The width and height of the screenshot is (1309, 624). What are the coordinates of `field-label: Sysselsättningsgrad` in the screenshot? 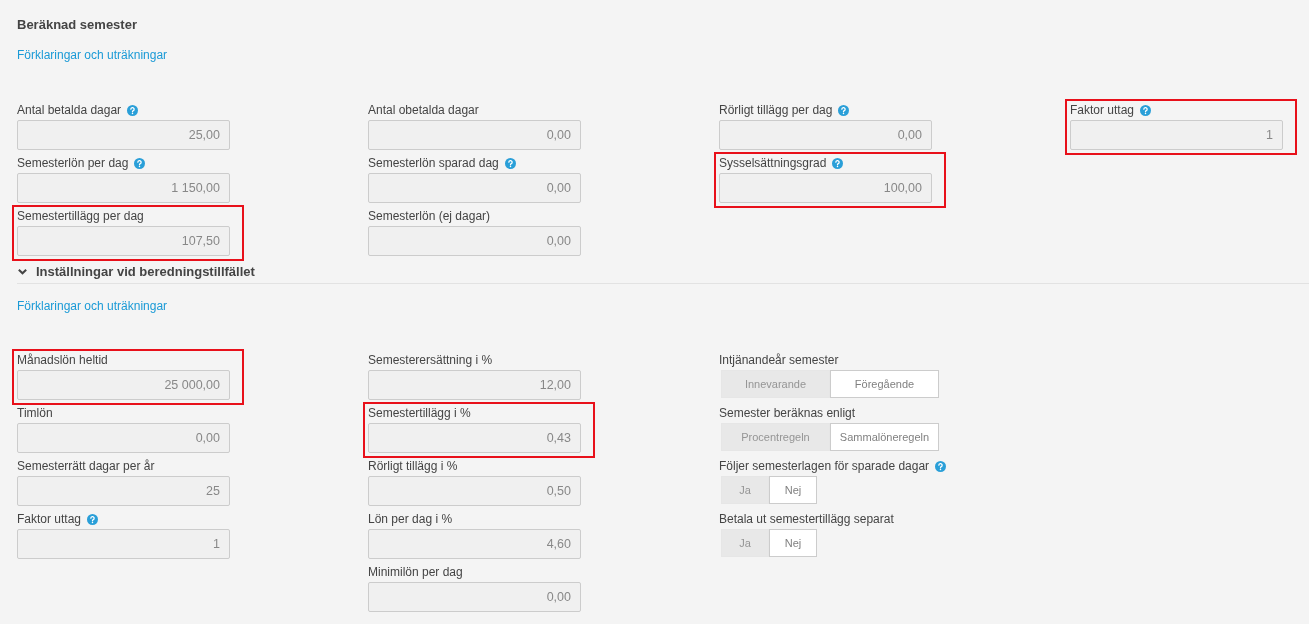 It's located at (773, 163).